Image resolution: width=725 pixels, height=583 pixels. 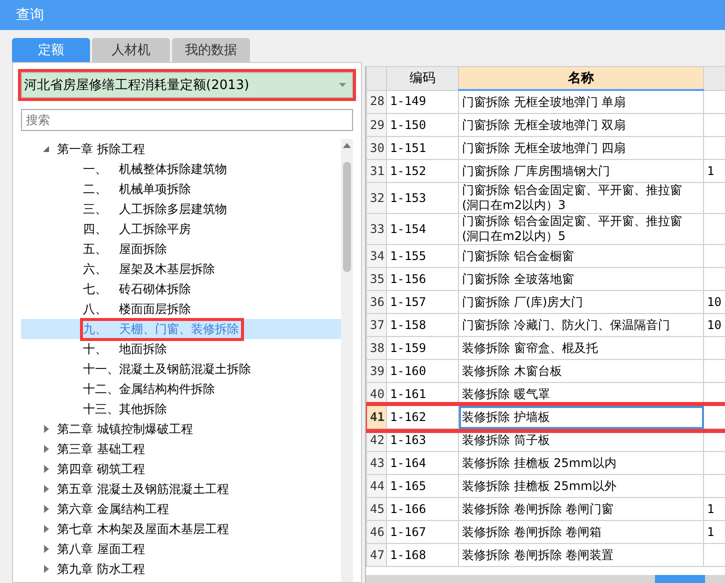 I want to click on item-number: 十三、, so click(x=101, y=409).